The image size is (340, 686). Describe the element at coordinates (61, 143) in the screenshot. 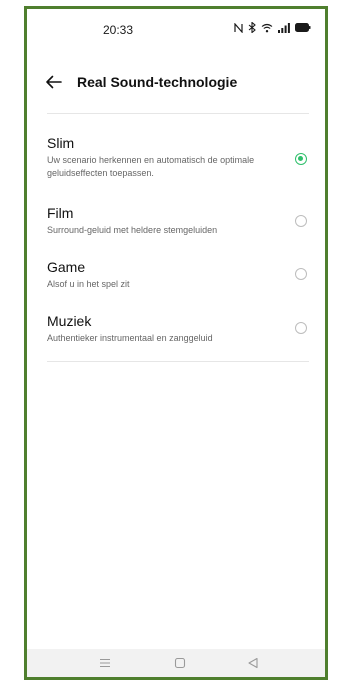

I see `option-title: Slim` at that location.